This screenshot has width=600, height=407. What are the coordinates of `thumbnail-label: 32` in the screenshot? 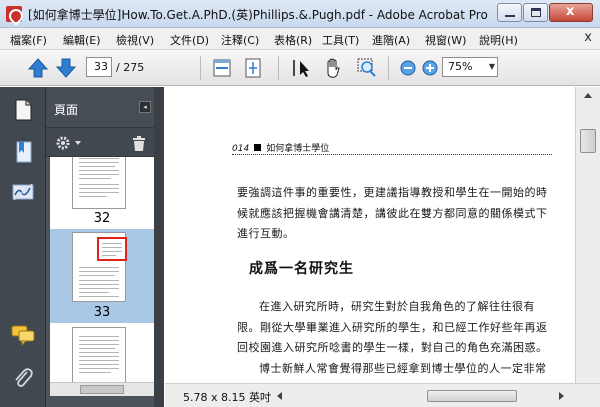 It's located at (102, 218).